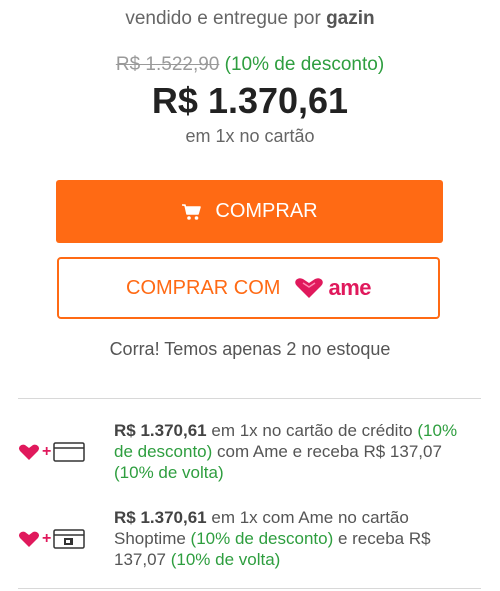 Image resolution: width=500 pixels, height=591 pixels. What do you see at coordinates (167, 64) in the screenshot?
I see `old-price: R$ 1.522,90` at bounding box center [167, 64].